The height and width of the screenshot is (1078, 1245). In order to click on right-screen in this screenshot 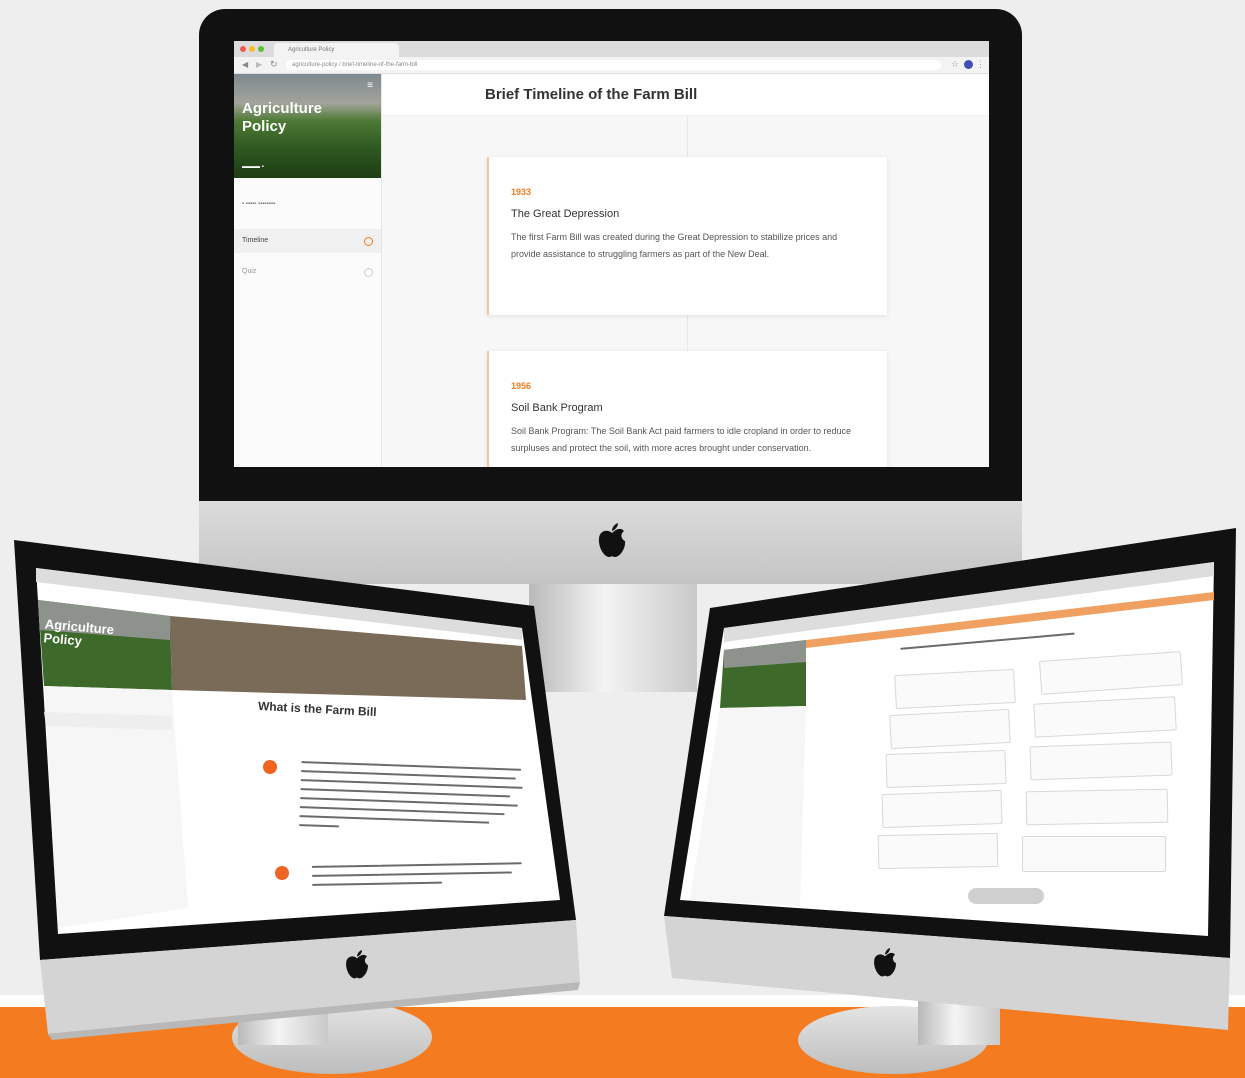, I will do `click(947, 749)`.